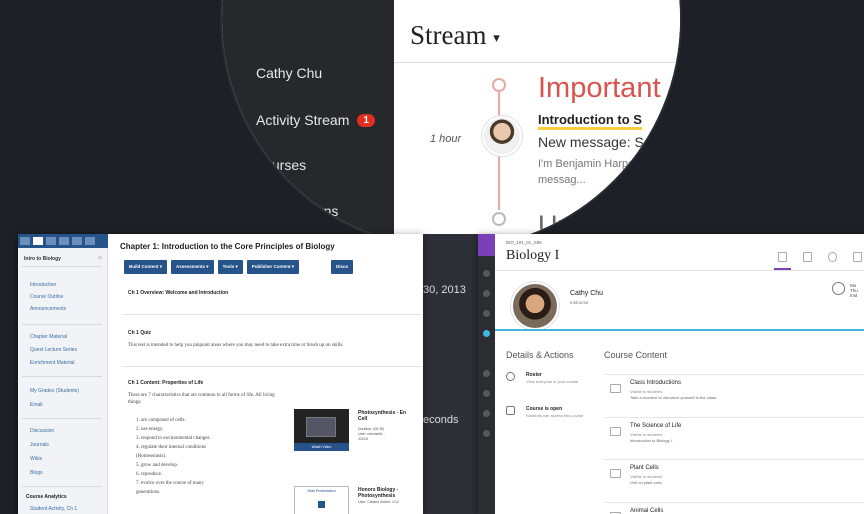 This screenshot has height=514, width=864. Describe the element at coordinates (53, 509) in the screenshot. I see `menu-link: Student Activity, Ch 1` at that location.